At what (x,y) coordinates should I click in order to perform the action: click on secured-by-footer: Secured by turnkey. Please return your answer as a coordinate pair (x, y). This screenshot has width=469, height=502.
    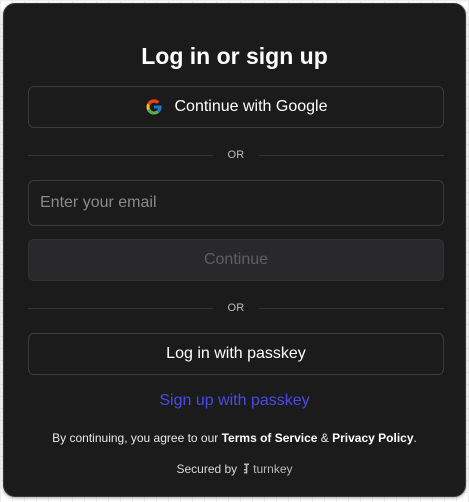
    Looking at the image, I should click on (234, 469).